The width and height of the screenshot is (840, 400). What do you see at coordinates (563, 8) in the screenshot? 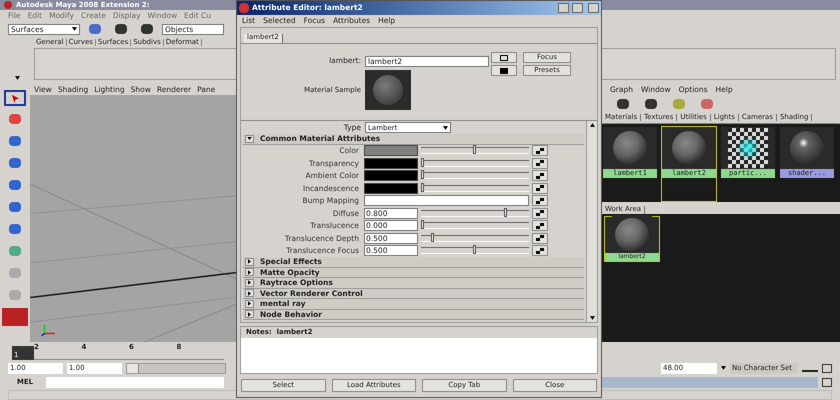
I see `minimize-button` at bounding box center [563, 8].